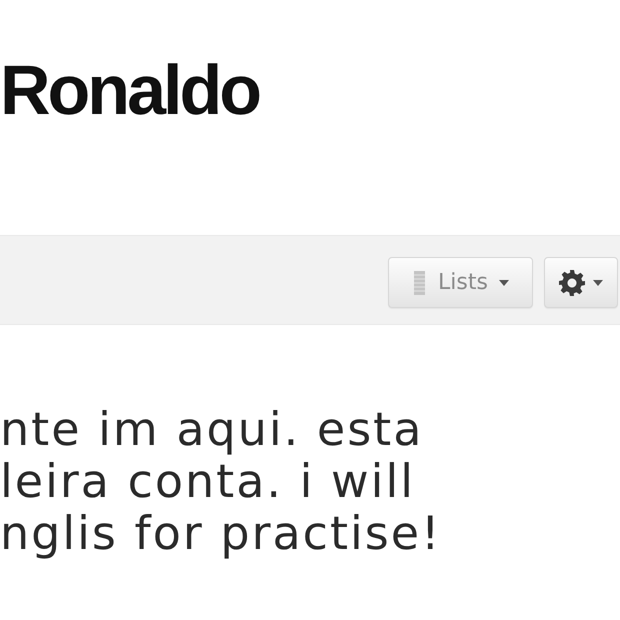 This screenshot has height=620, width=620. I want to click on lists-button: Lists, so click(460, 282).